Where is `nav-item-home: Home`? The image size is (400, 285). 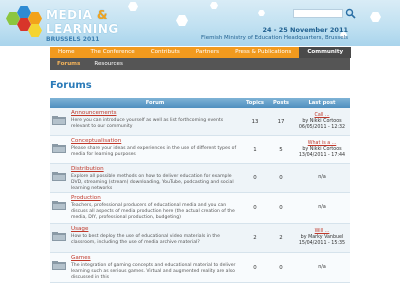 nav-item-home: Home is located at coordinates (66, 52).